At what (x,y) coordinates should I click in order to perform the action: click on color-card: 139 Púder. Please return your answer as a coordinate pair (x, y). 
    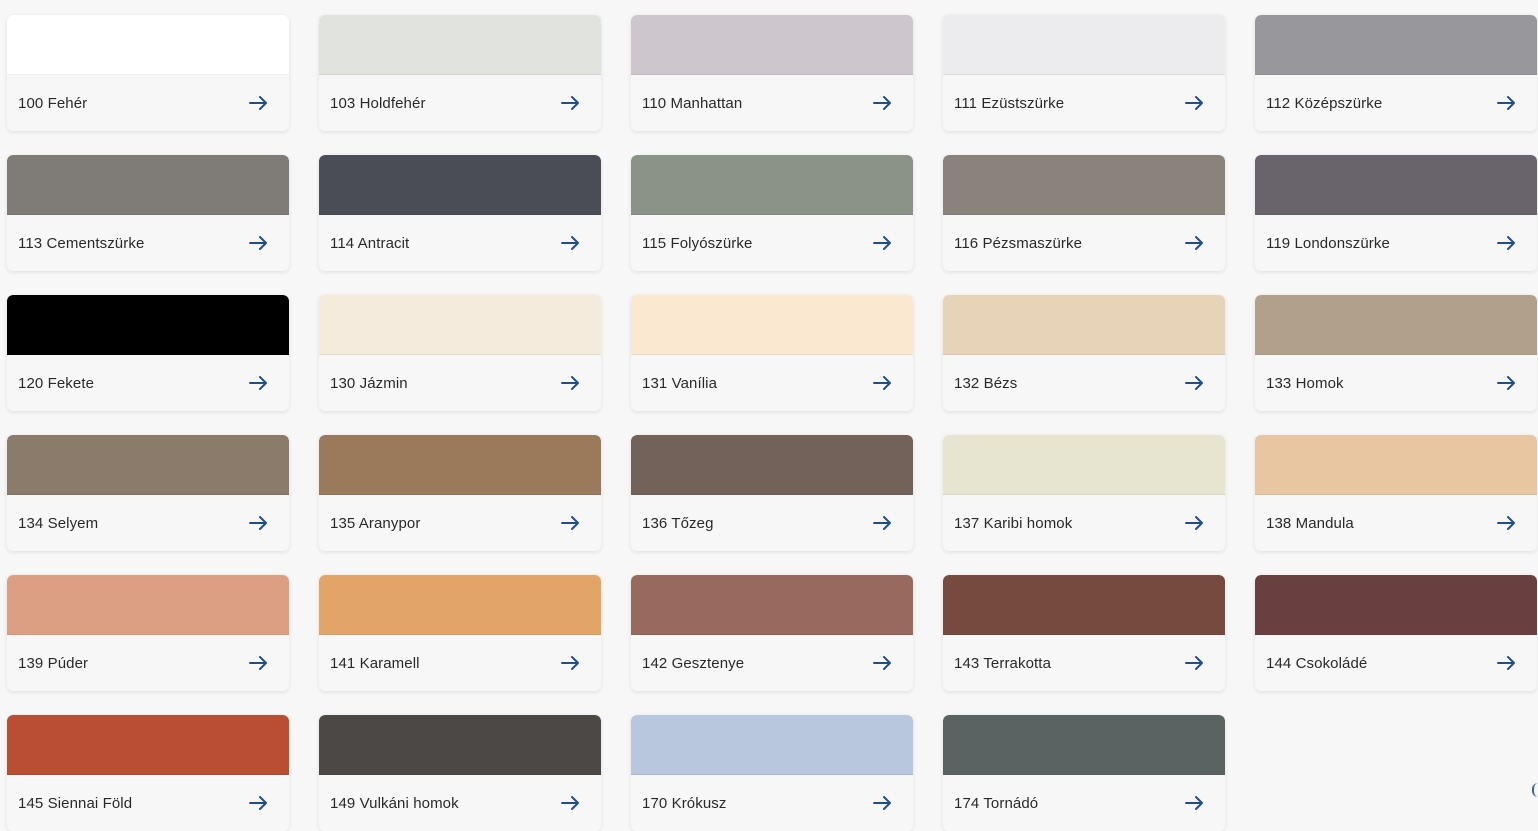
    Looking at the image, I should click on (148, 633).